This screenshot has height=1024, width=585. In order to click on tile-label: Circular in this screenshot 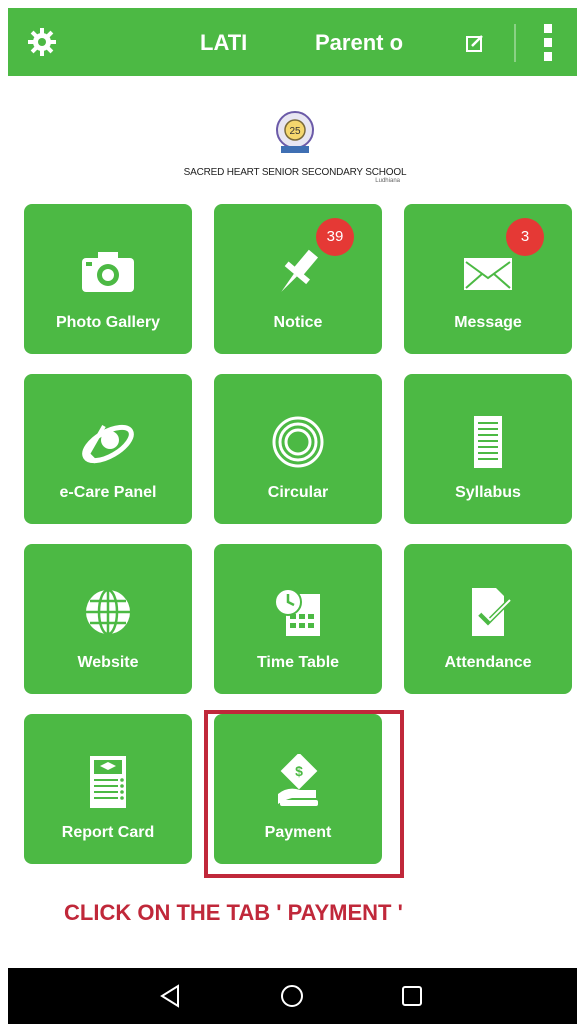, I will do `click(298, 492)`.